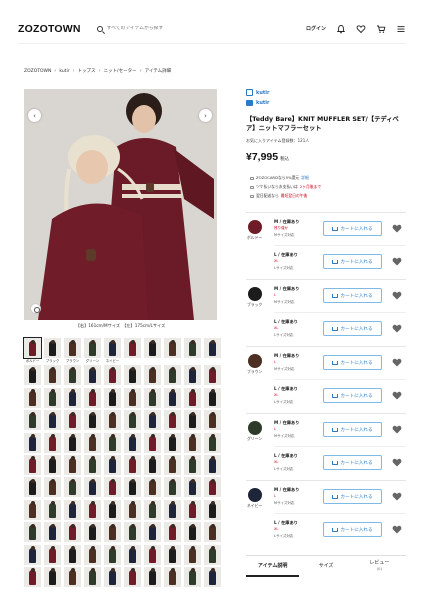 The image size is (424, 600). What do you see at coordinates (32, 350) in the screenshot?
I see `thumbnail: ボルドー` at bounding box center [32, 350].